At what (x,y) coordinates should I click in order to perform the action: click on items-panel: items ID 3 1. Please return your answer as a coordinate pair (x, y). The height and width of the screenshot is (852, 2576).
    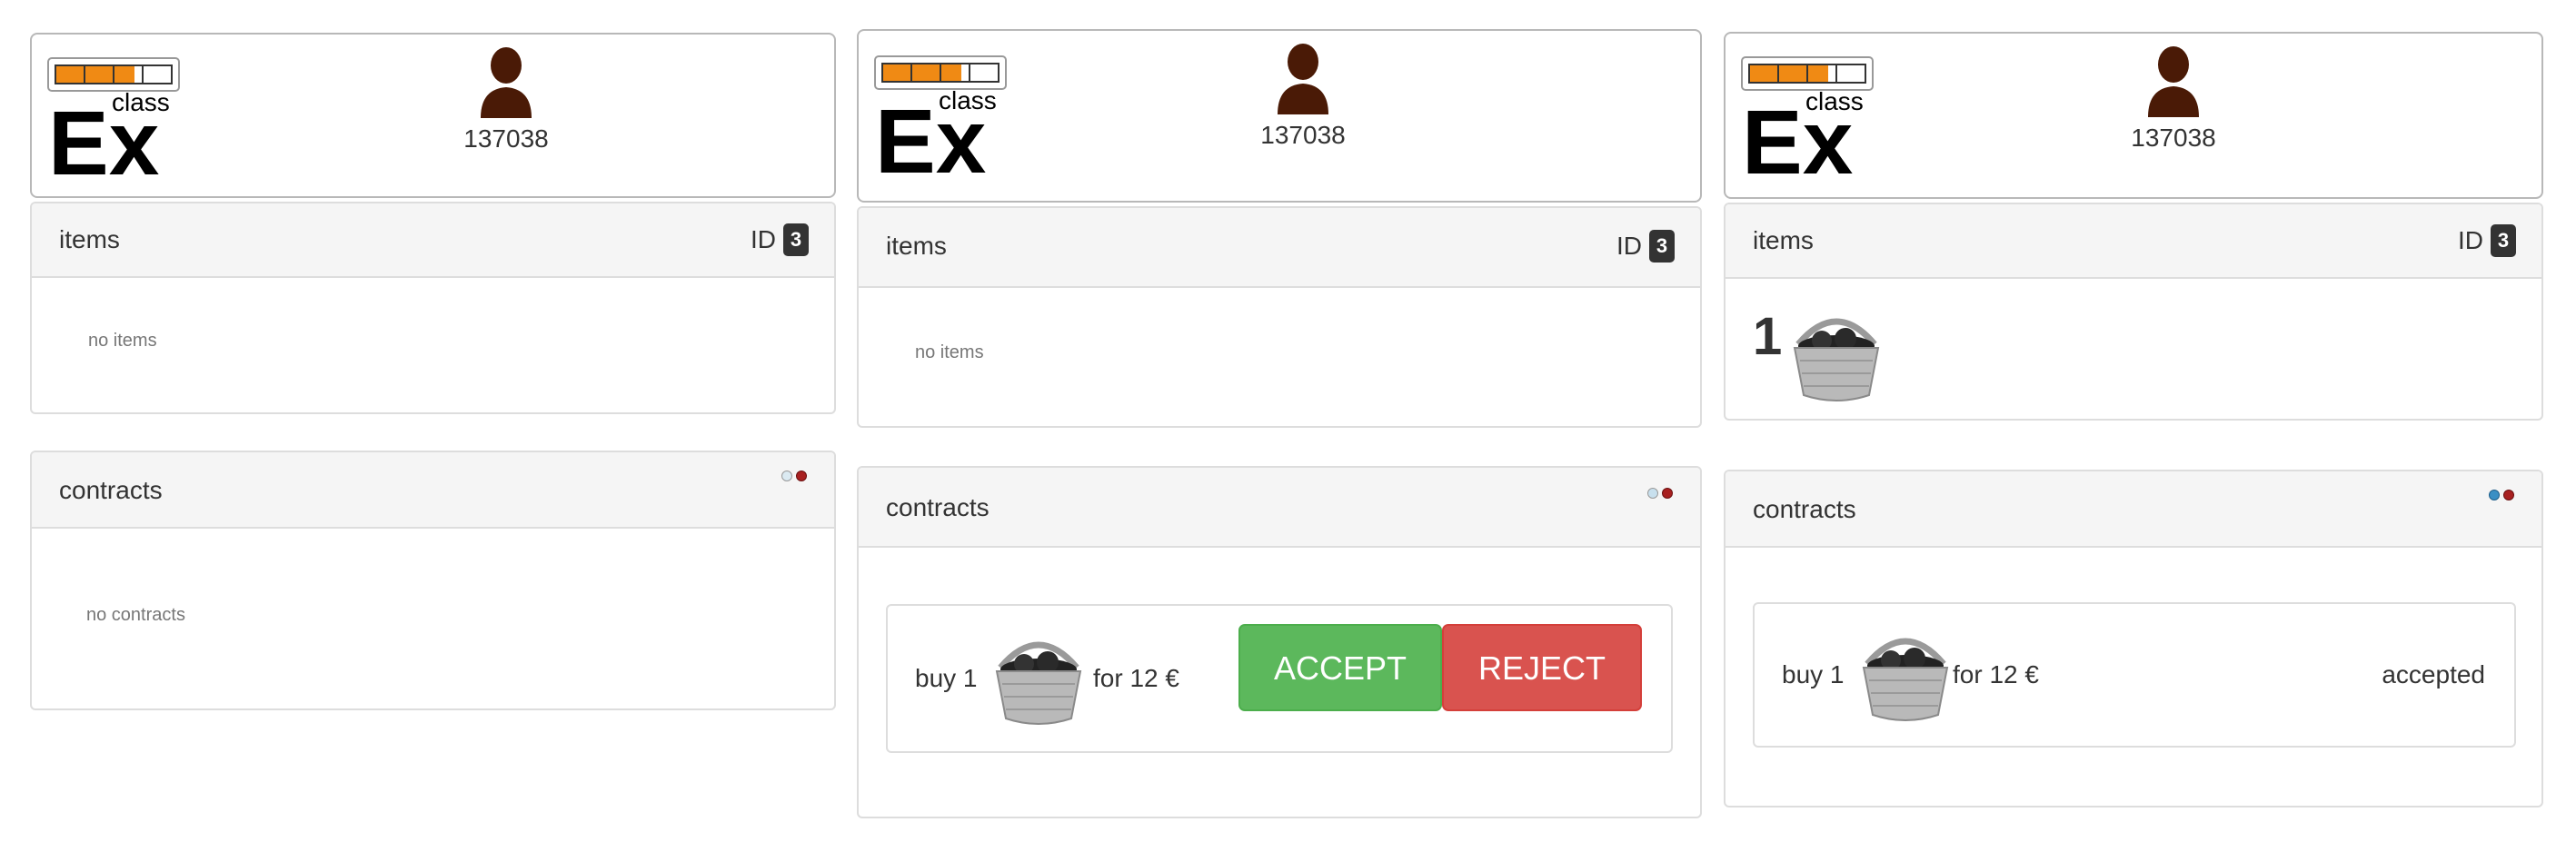
    Looking at the image, I should click on (2134, 312).